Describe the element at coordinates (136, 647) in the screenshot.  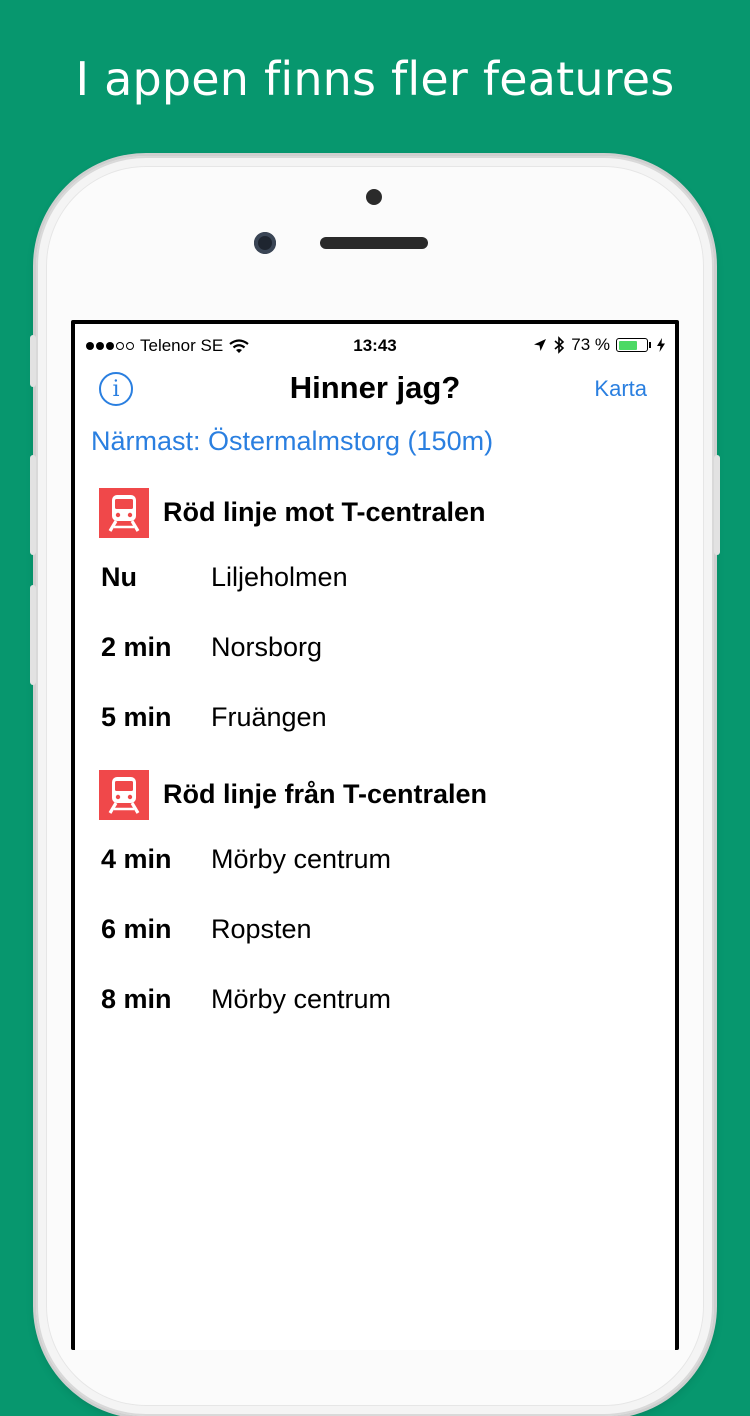
I see `departure-time: 2 min` at that location.